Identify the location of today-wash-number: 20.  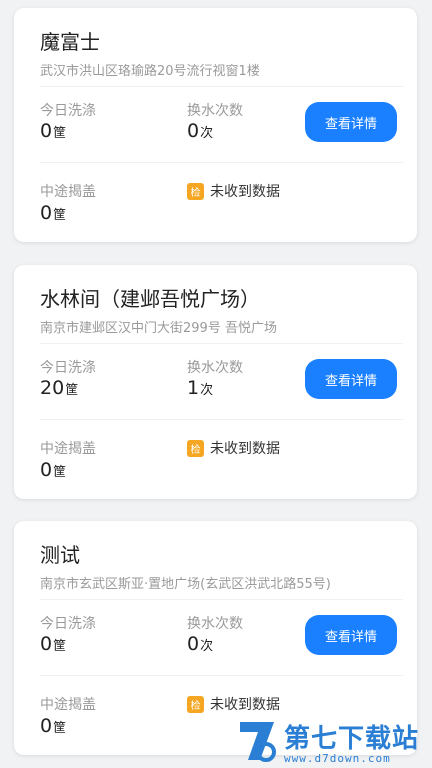
(52, 388).